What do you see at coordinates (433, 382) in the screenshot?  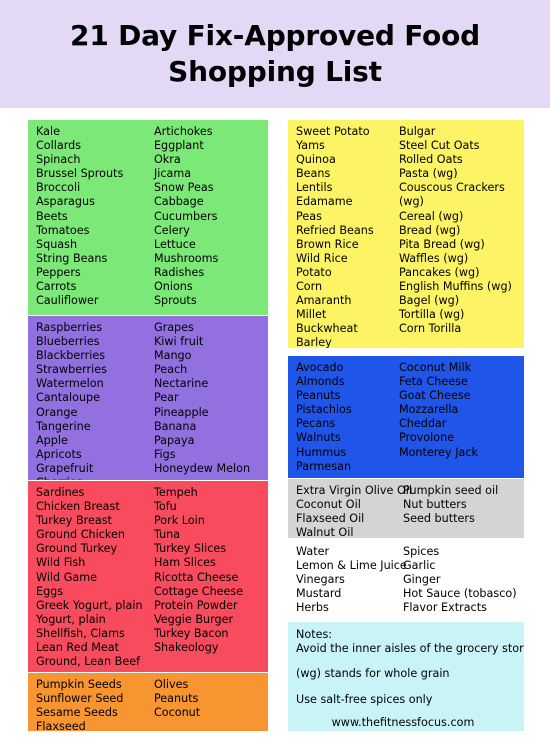 I see `food-item: Feta Cheese` at bounding box center [433, 382].